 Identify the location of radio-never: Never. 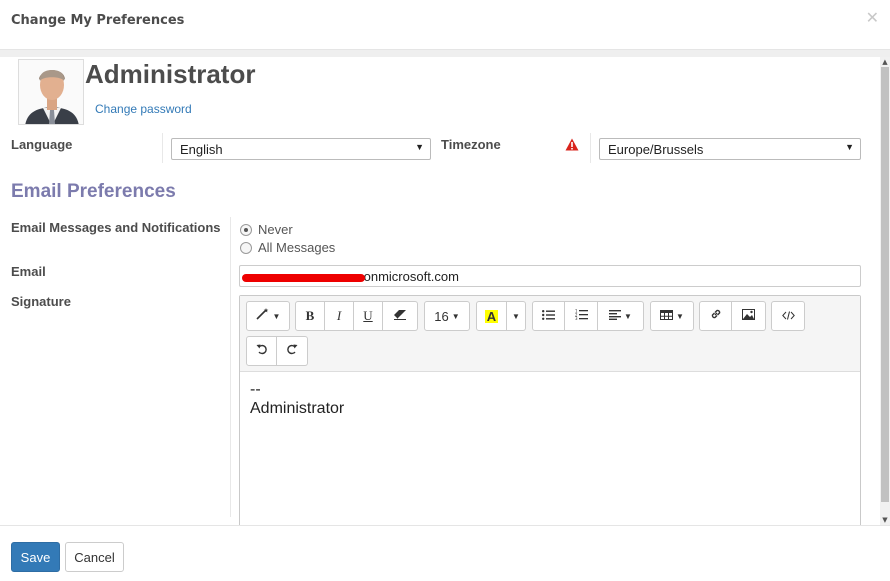
(266, 229).